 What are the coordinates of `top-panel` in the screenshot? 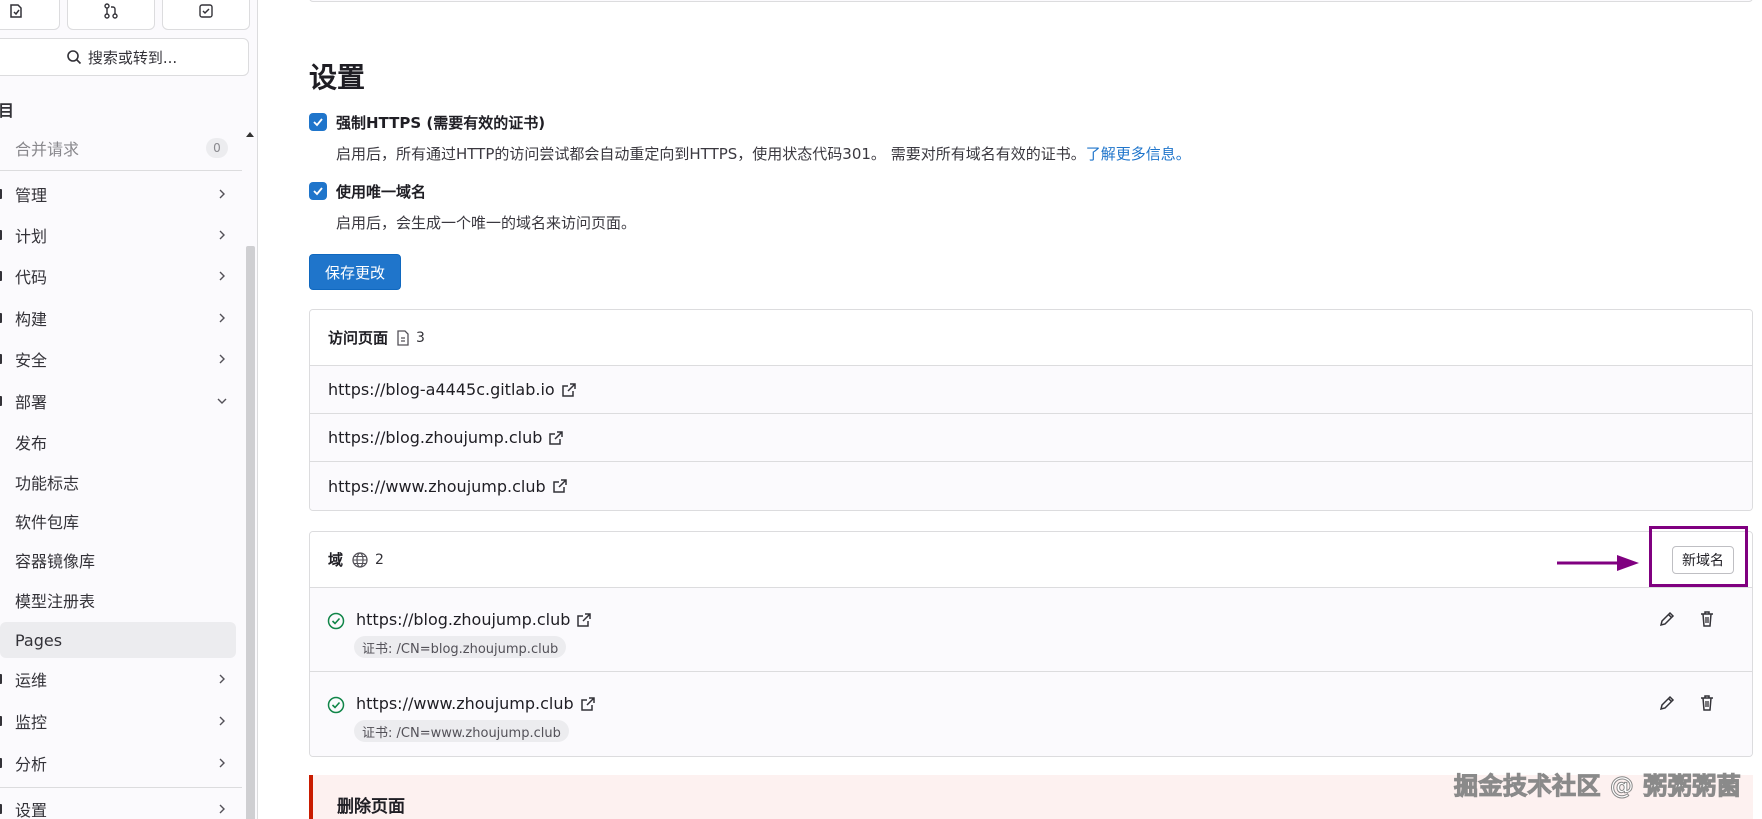 It's located at (1031, 1).